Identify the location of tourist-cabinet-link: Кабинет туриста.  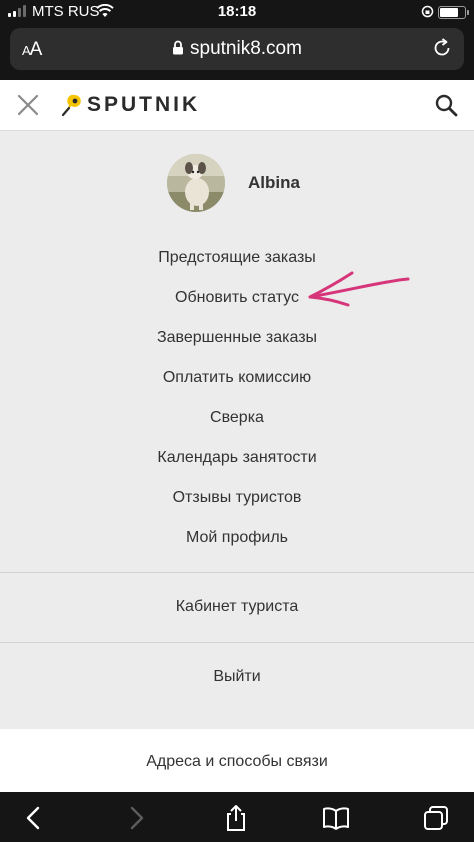
(237, 607).